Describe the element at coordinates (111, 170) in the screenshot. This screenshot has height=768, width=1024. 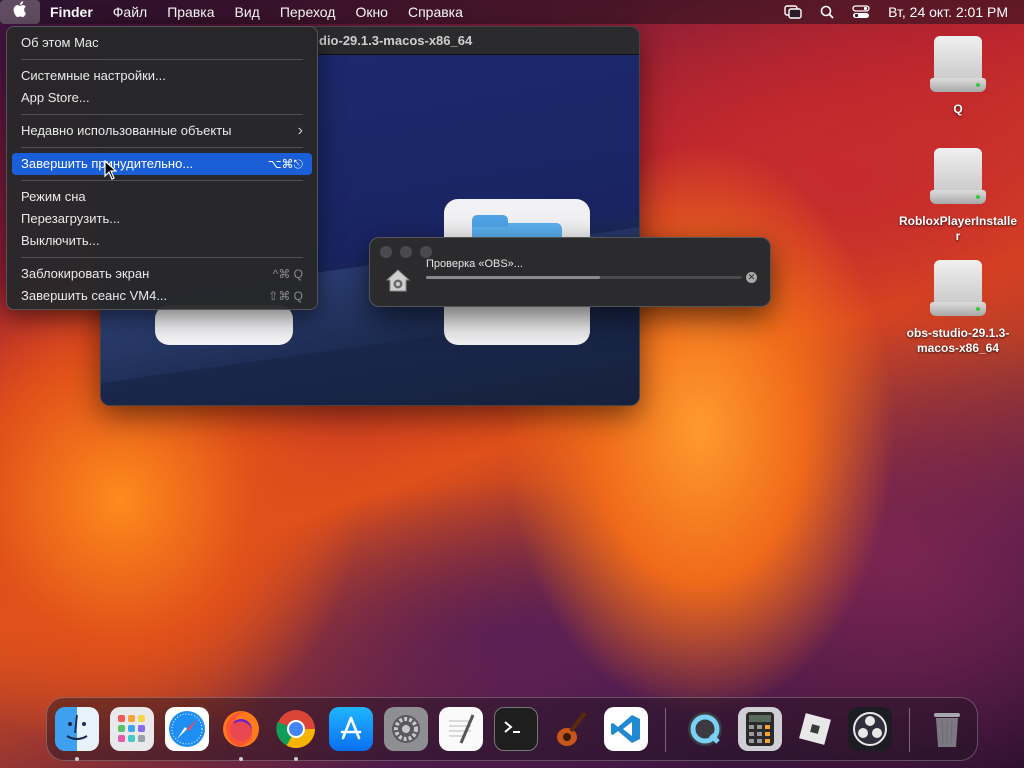
I see `mouse-cursor-icon` at that location.